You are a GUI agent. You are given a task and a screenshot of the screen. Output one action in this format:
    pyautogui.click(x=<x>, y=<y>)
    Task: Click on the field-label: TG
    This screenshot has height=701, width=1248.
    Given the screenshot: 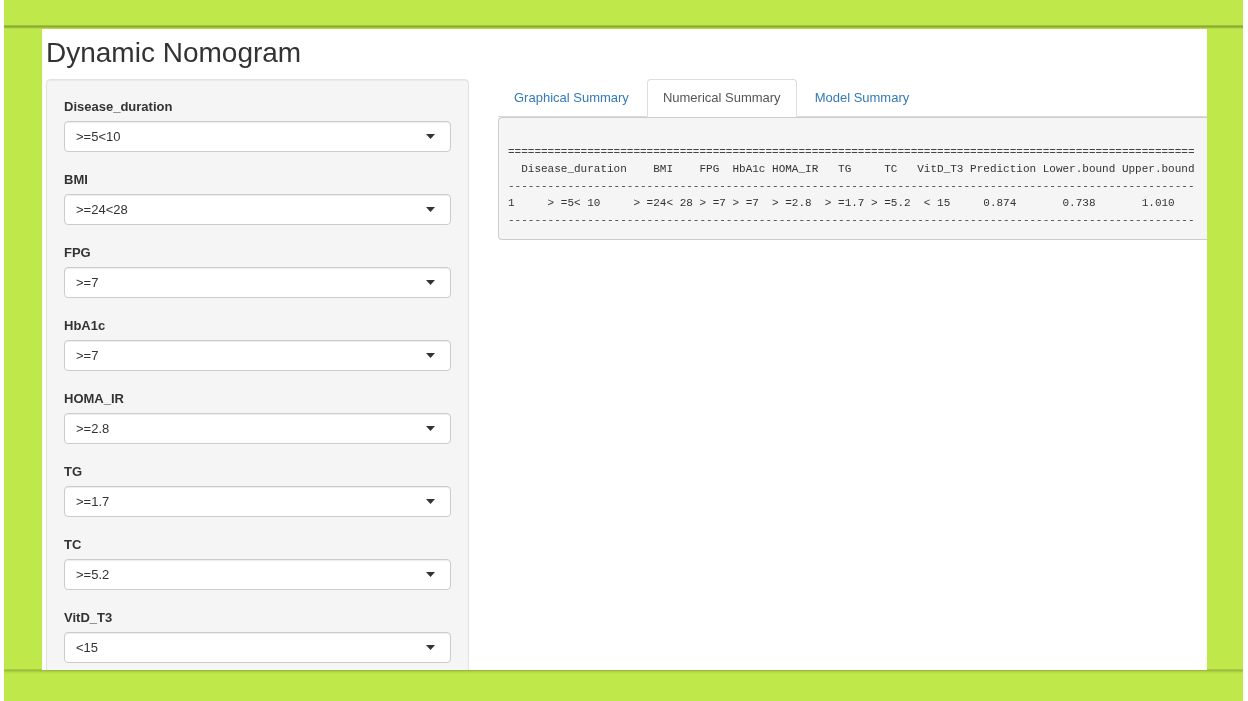 What is the action you would take?
    pyautogui.click(x=73, y=472)
    